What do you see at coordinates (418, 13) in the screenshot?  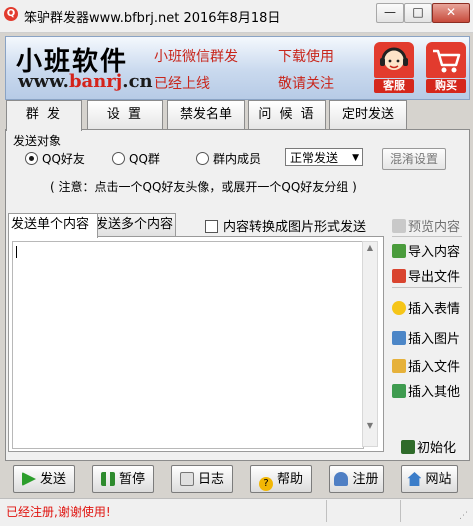 I see `maximize-button: □` at bounding box center [418, 13].